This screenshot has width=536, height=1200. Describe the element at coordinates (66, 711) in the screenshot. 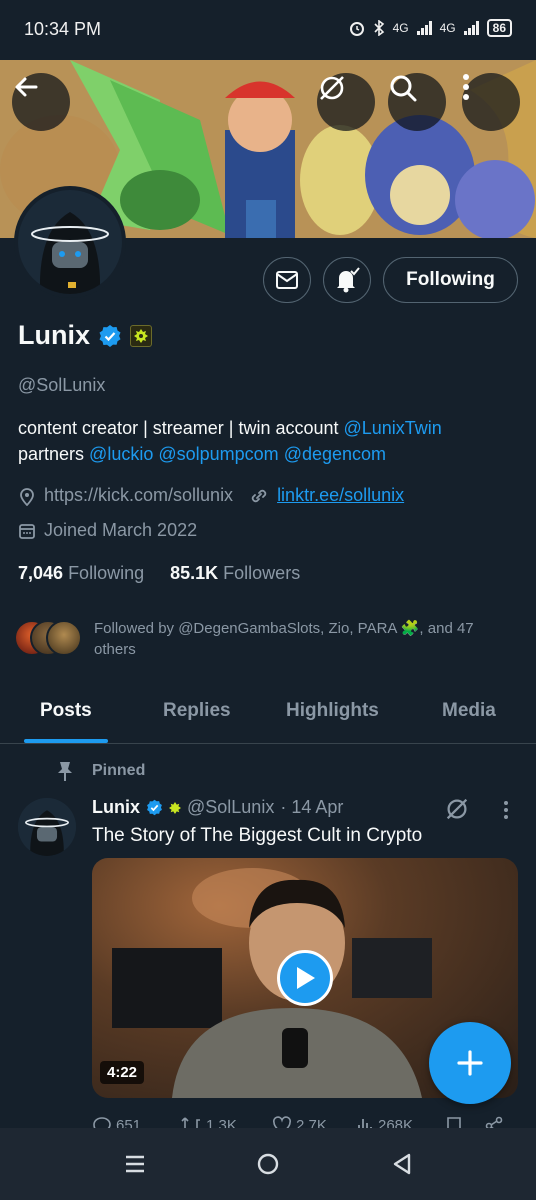

I see `tab-posts: Posts` at that location.